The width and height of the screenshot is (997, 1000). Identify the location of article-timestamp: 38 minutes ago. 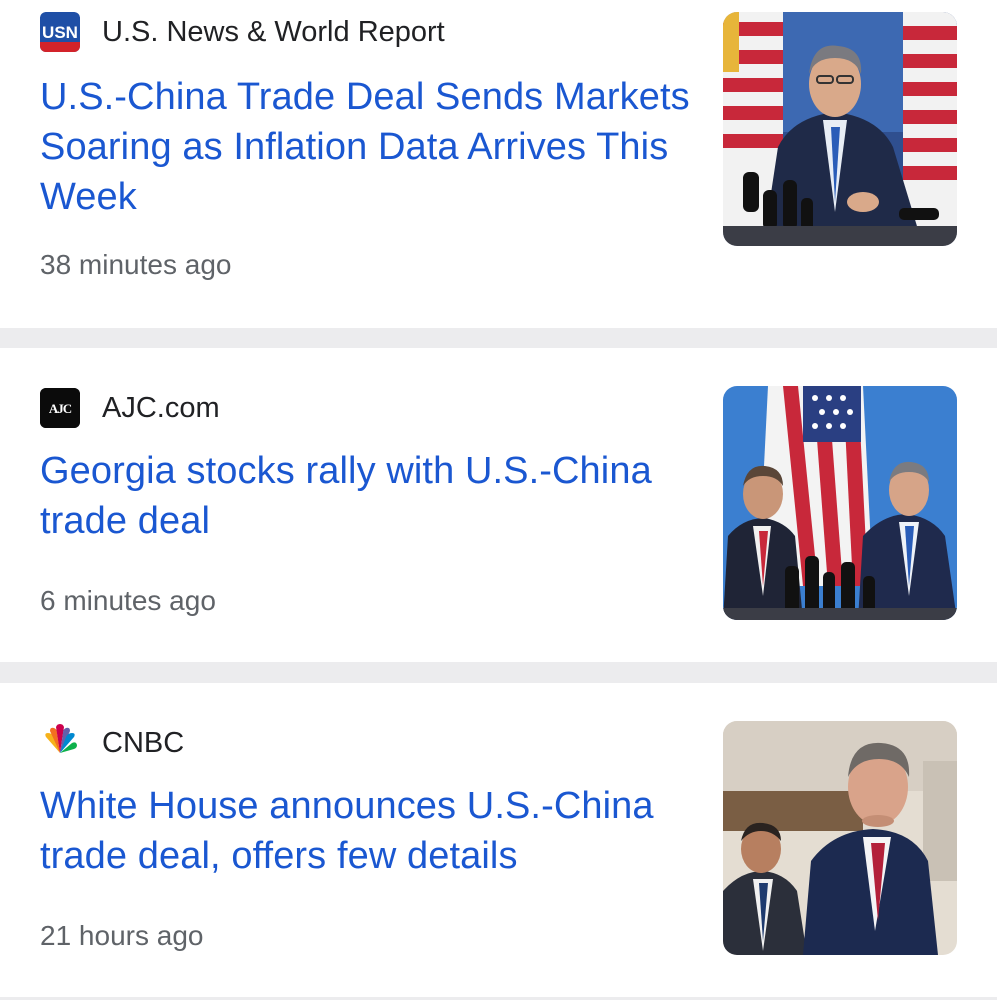
(136, 264).